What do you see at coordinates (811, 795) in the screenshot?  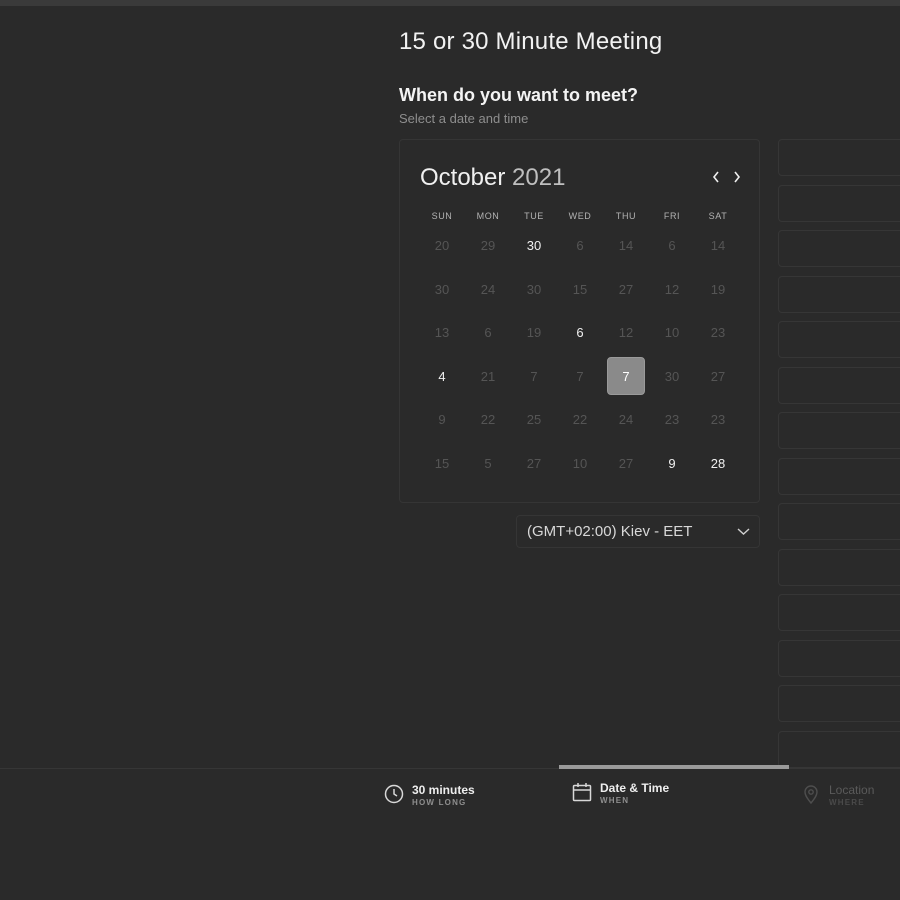 I see `location-pin-icon` at bounding box center [811, 795].